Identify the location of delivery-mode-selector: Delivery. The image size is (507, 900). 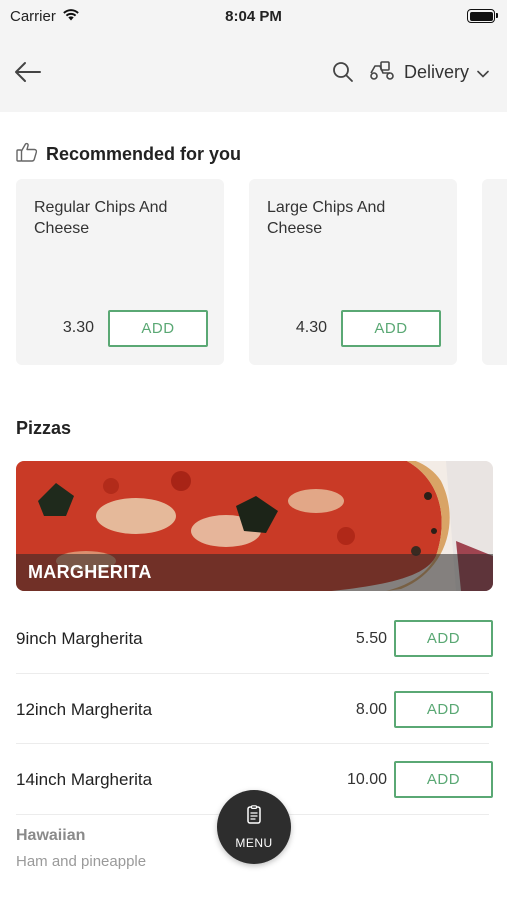
(428, 72).